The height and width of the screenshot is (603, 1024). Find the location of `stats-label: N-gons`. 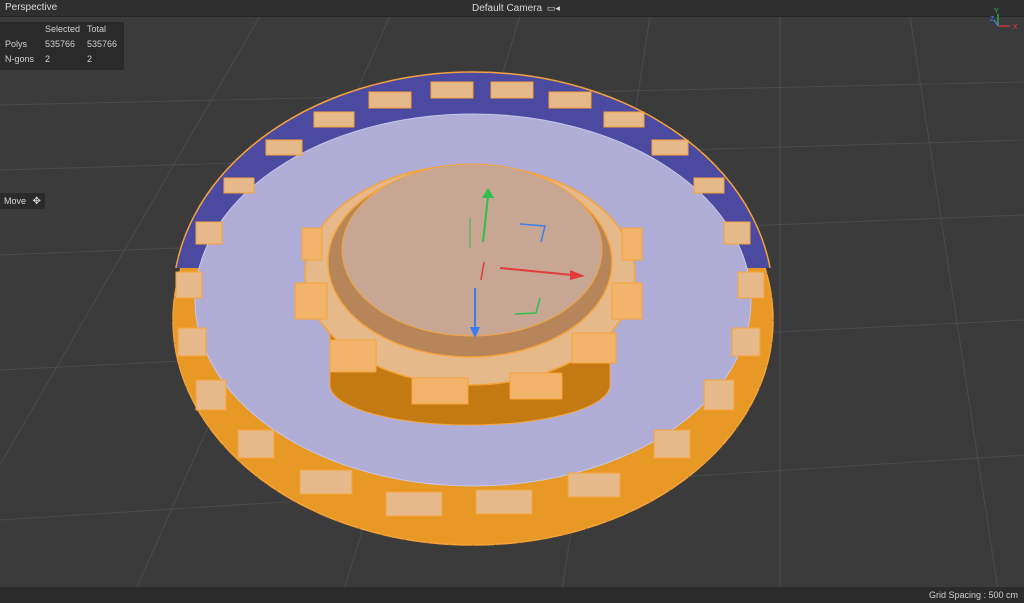

stats-label: N-gons is located at coordinates (20, 58).